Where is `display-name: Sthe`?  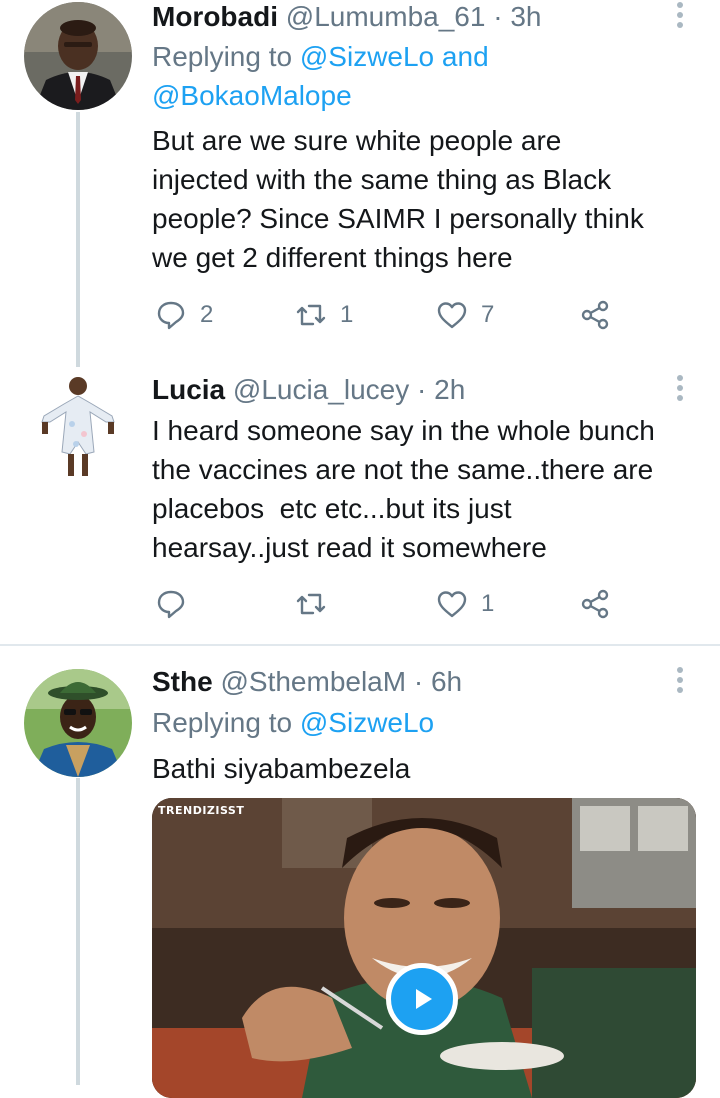
display-name: Sthe is located at coordinates (182, 681).